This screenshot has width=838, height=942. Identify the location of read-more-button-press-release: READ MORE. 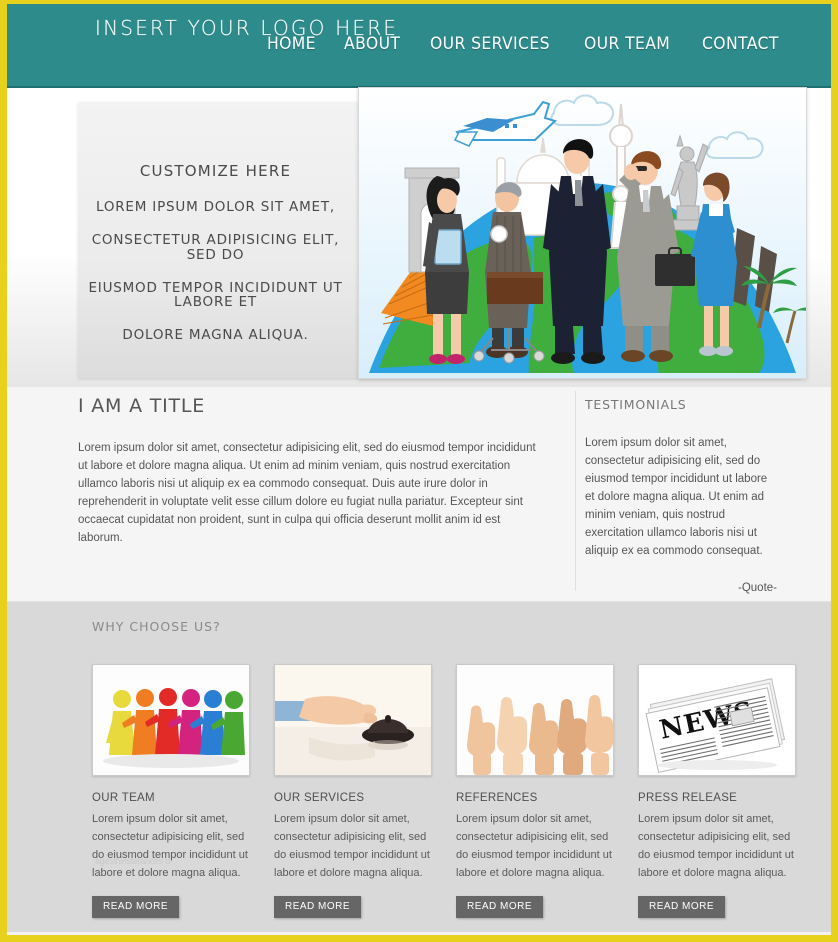
(682, 907).